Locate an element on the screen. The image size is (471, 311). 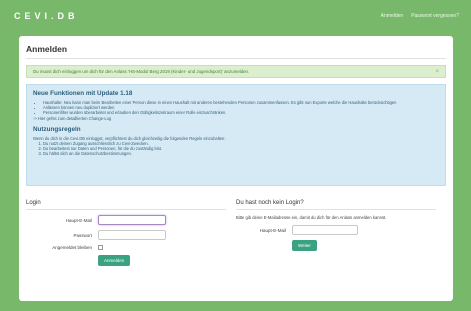
submit-row: Anmelden is located at coordinates (131, 260).